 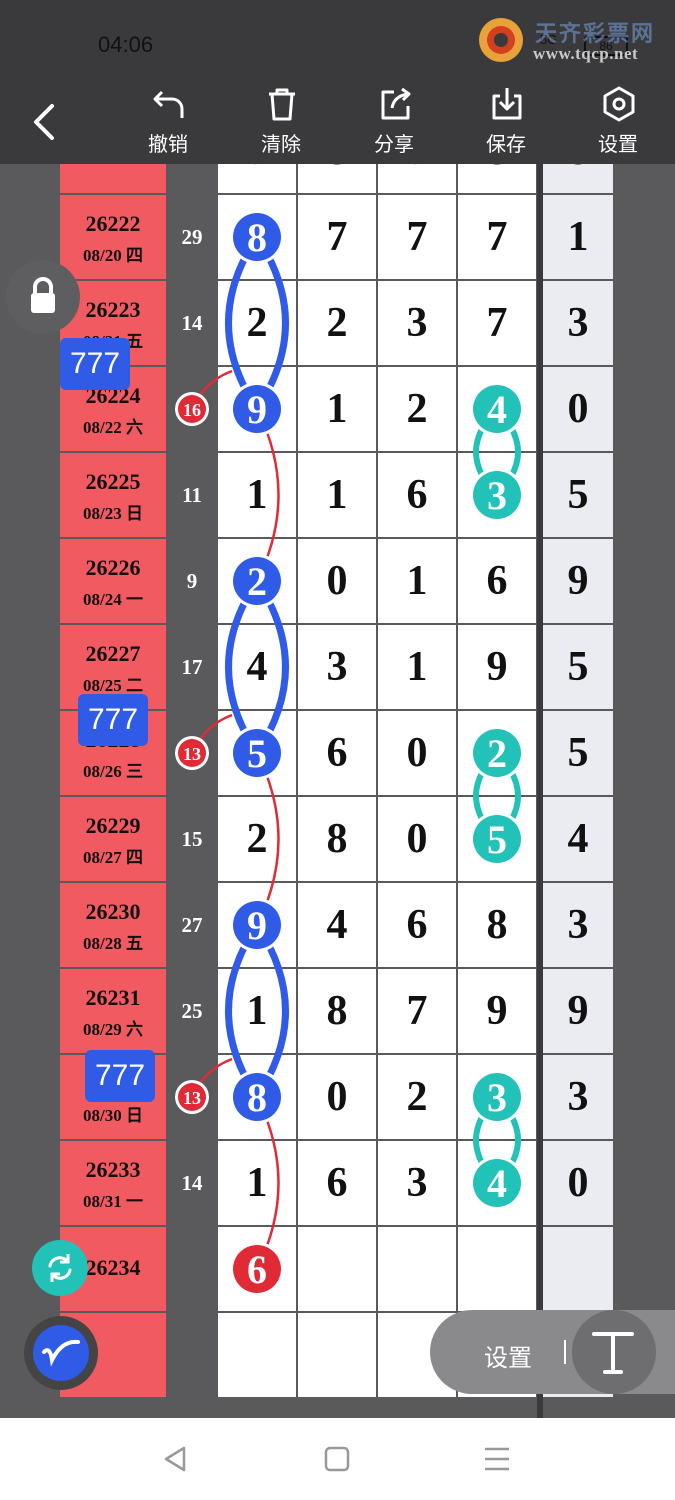 What do you see at coordinates (168, 104) in the screenshot?
I see `undo-icon` at bounding box center [168, 104].